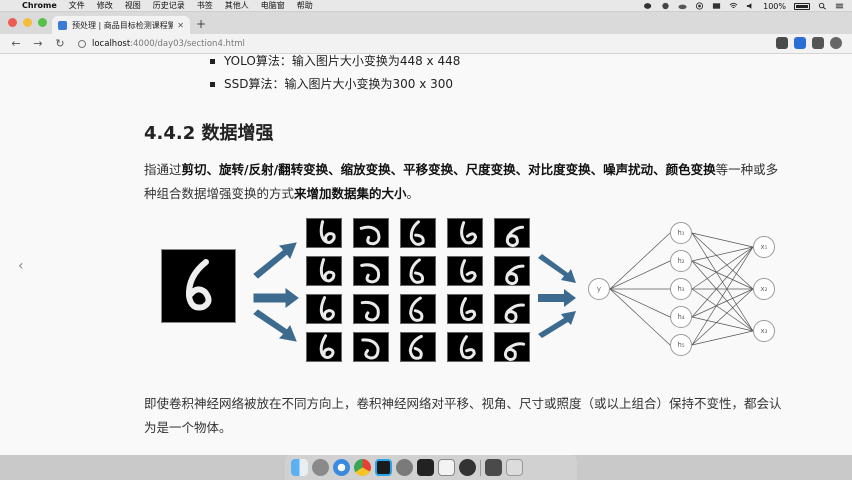 The image size is (852, 480). I want to click on menu-app-name: Chrome, so click(39, 5).